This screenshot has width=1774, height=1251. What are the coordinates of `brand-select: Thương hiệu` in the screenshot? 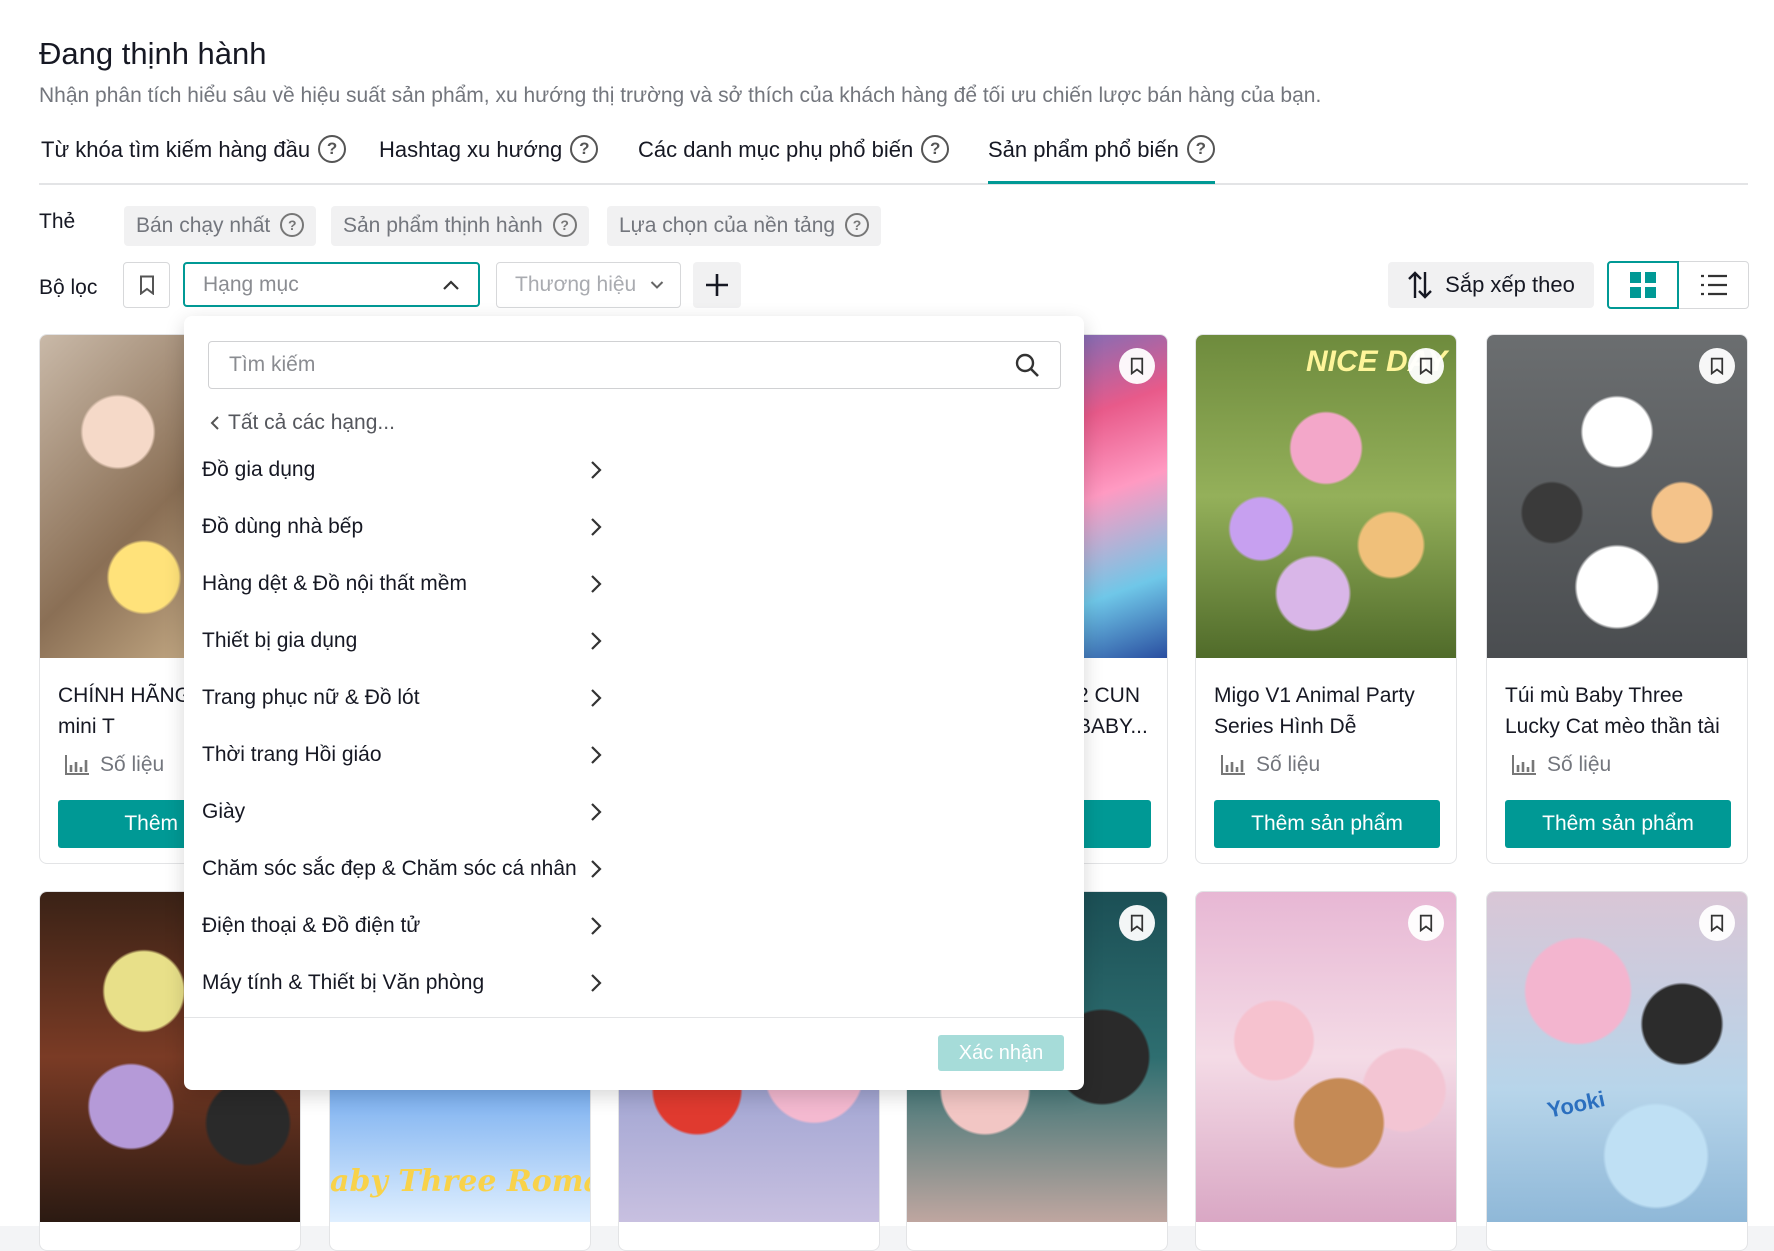 It's located at (588, 285).